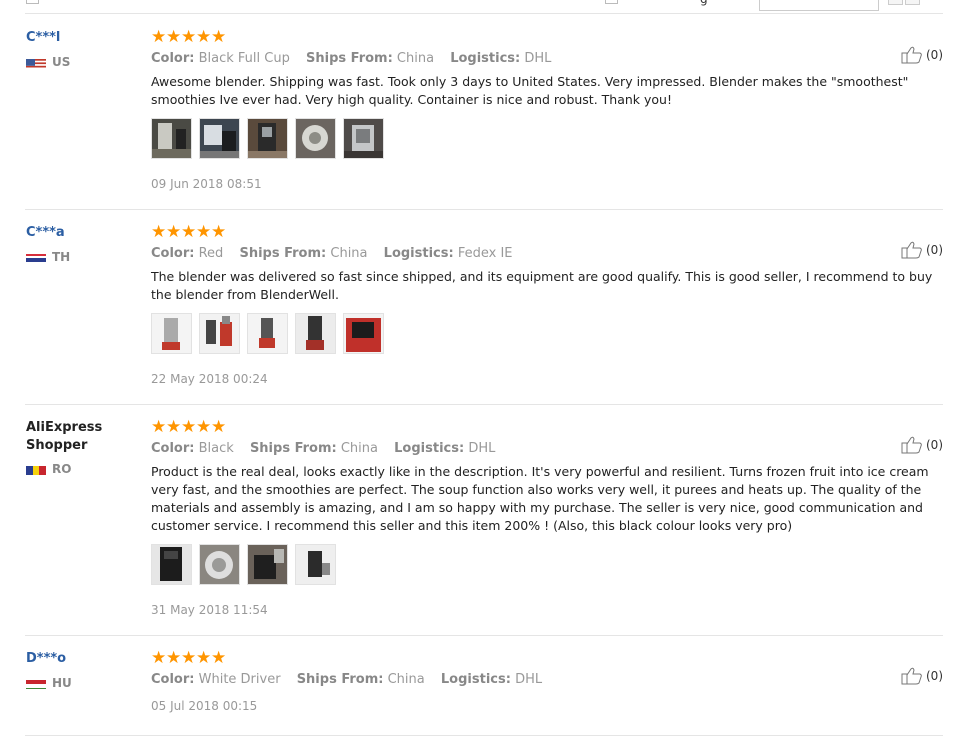 Image resolution: width=969 pixels, height=739 pixels. What do you see at coordinates (36, 62) in the screenshot?
I see `us-flag-icon` at bounding box center [36, 62].